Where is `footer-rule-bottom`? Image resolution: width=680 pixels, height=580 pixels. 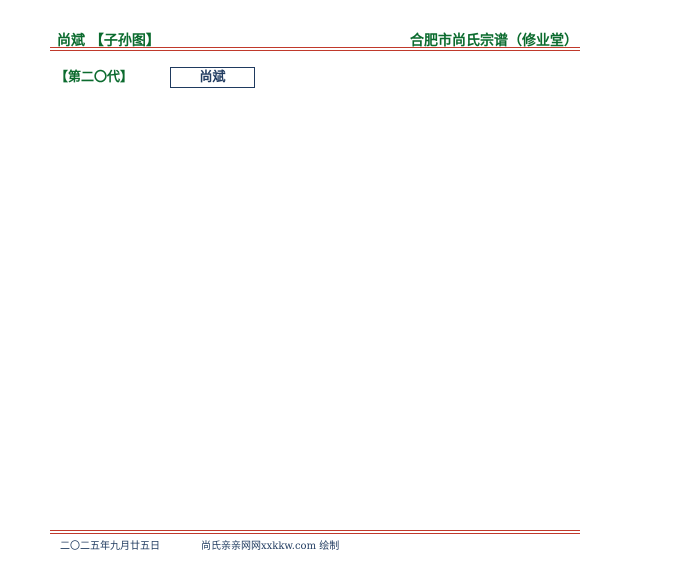
footer-rule-bottom is located at coordinates (315, 533).